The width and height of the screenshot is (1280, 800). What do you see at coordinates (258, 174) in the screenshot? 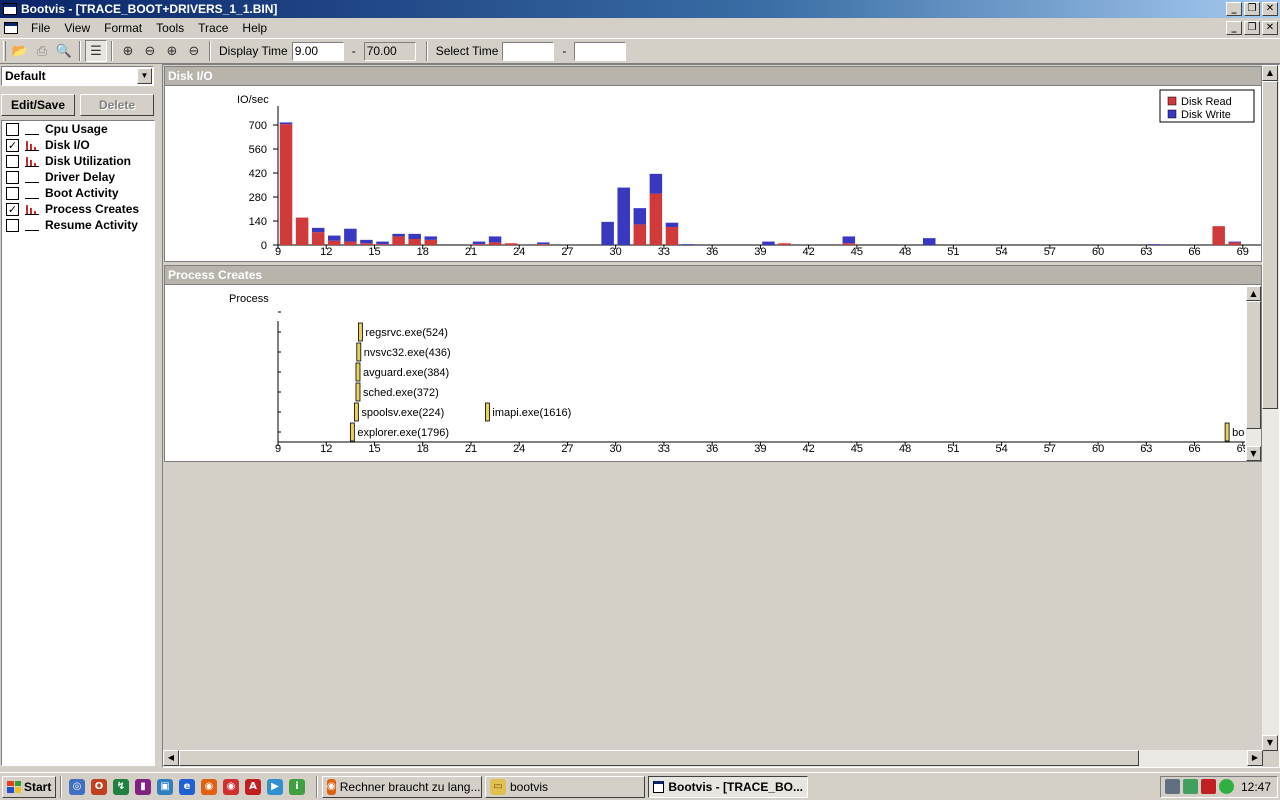
I see `y-tick-label: 420` at bounding box center [258, 174].